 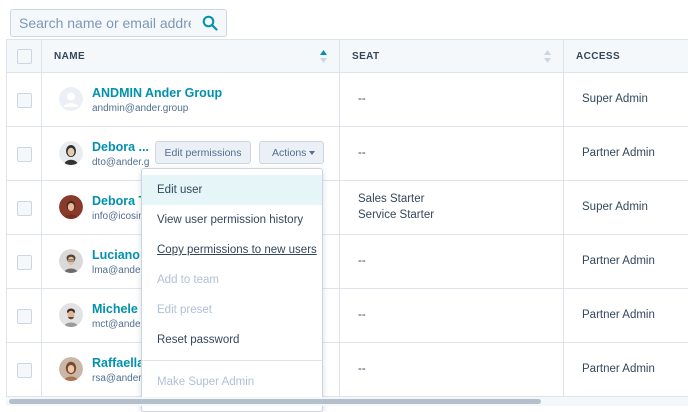 What do you see at coordinates (157, 93) in the screenshot?
I see `user-name-link: ANDMIN Ander Group` at bounding box center [157, 93].